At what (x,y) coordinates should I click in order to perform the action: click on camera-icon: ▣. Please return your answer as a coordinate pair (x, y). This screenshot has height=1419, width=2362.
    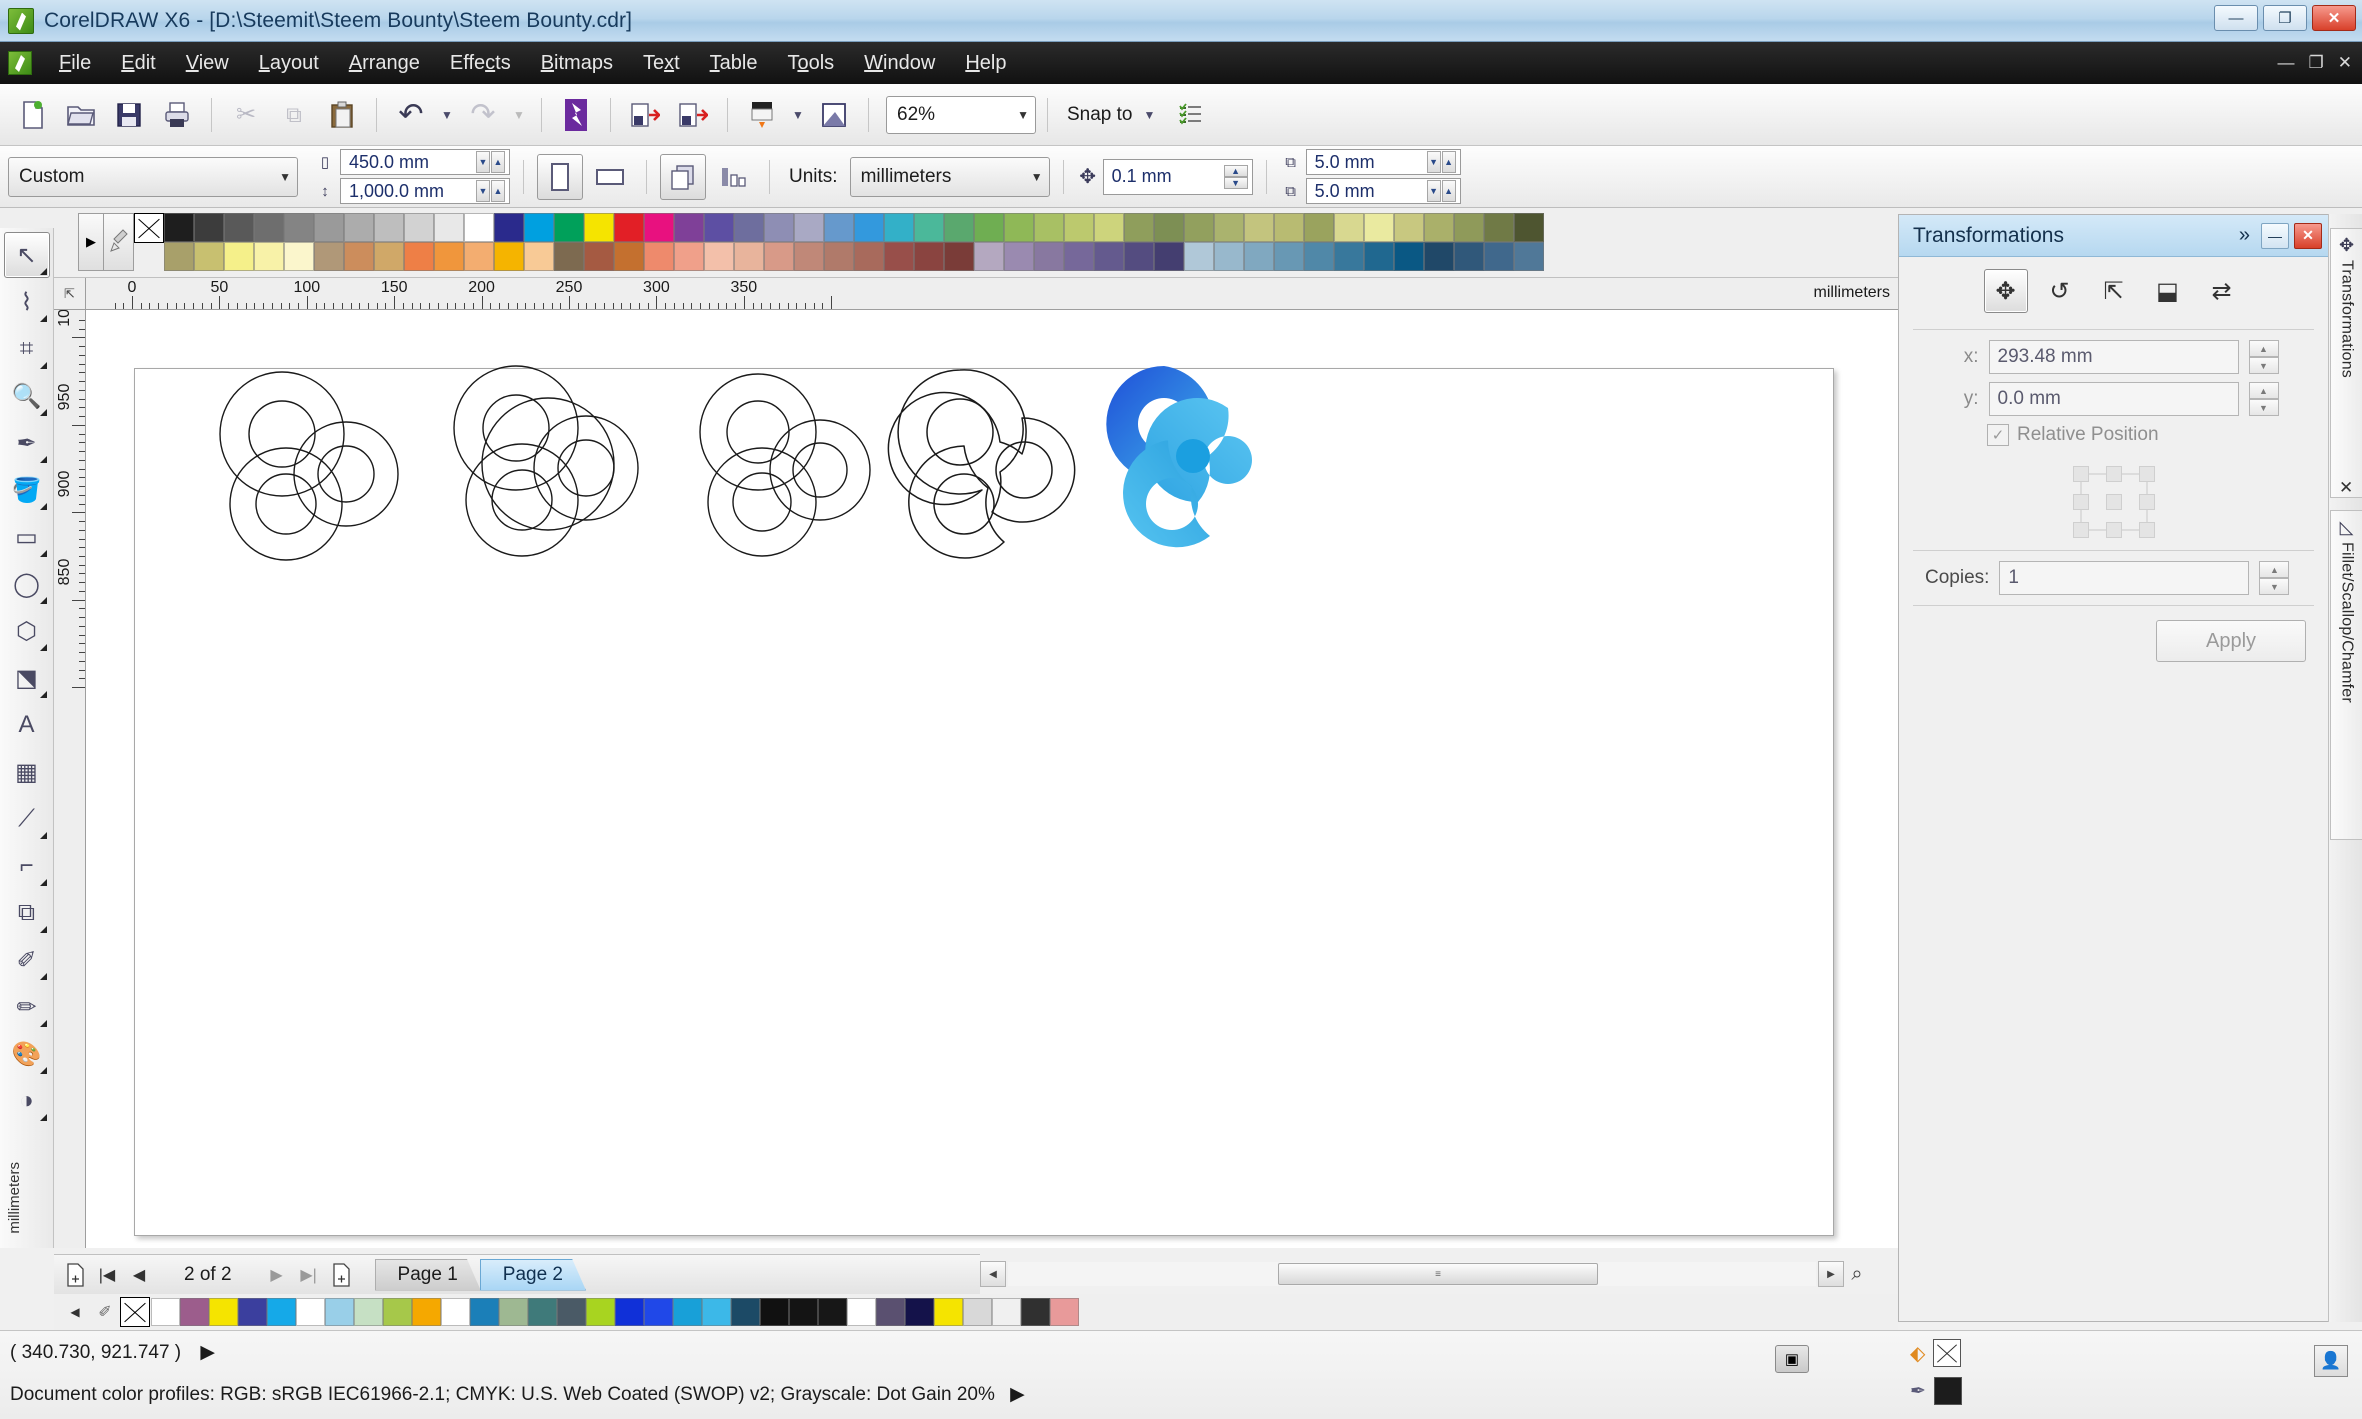
    Looking at the image, I should click on (1792, 1359).